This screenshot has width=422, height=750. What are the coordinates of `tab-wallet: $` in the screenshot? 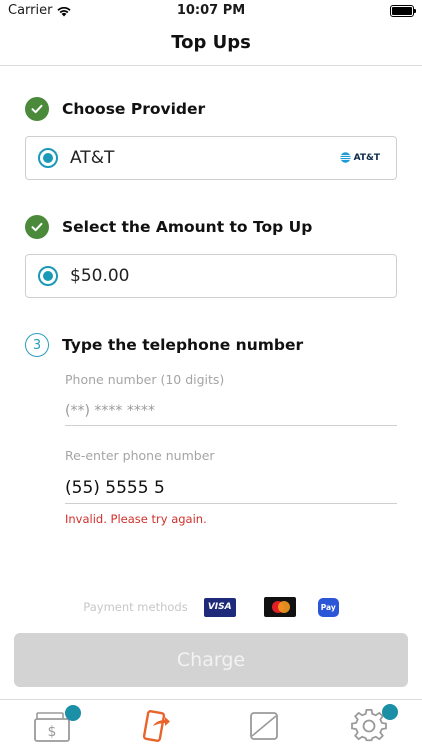 It's located at (54, 725).